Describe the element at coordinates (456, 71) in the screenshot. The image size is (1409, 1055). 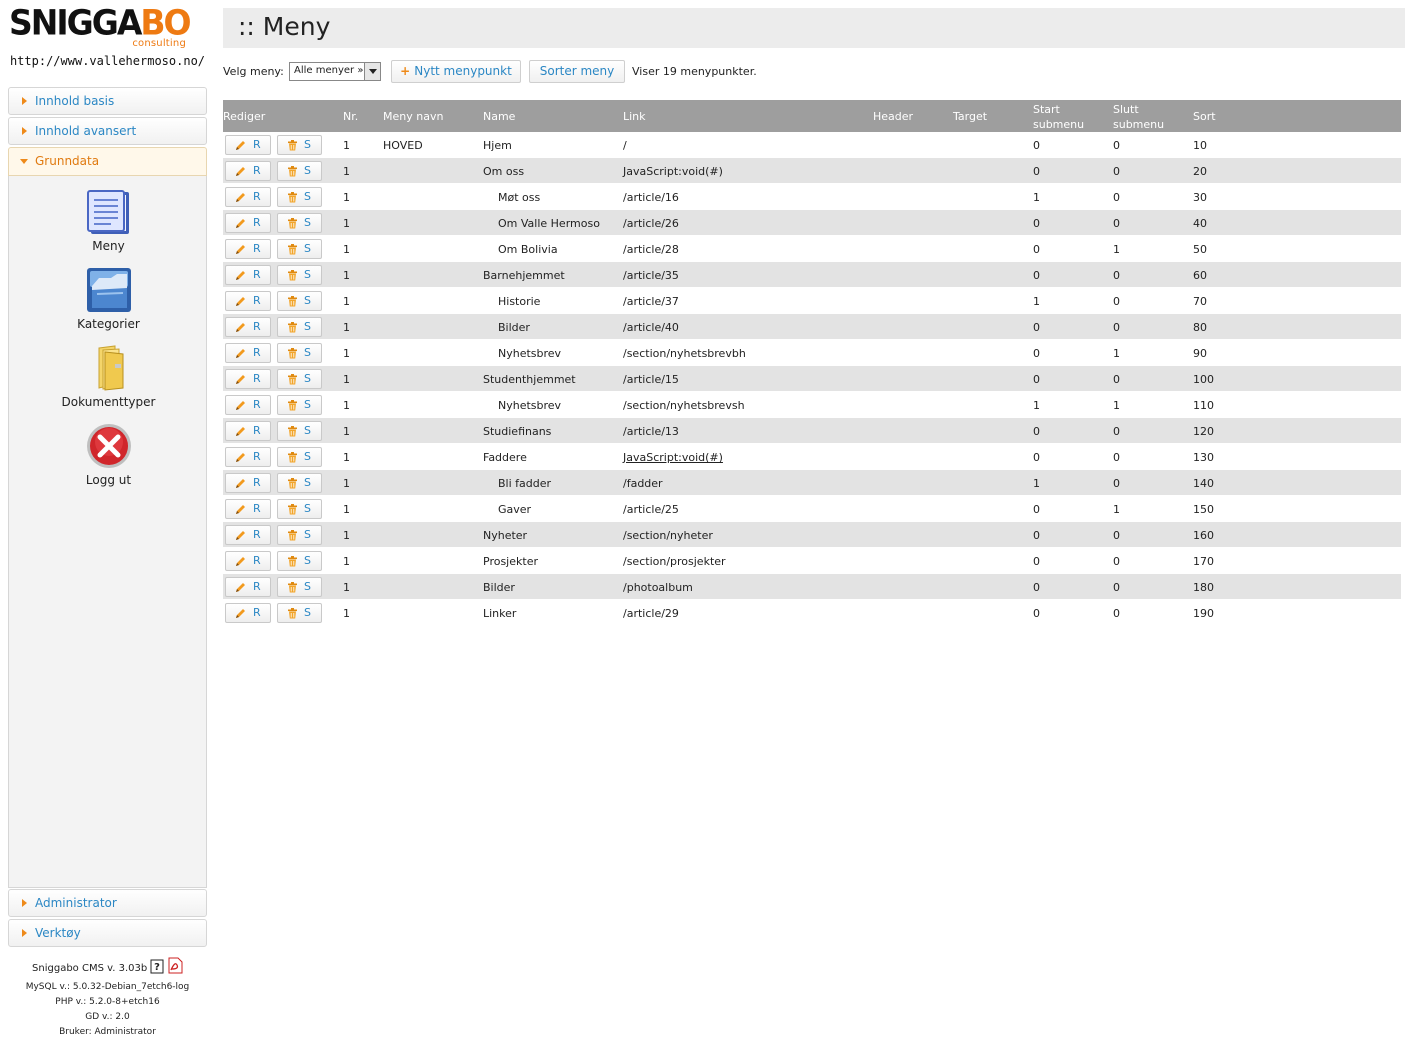
I see `new-menu-item-button: + Nytt menypunkt` at that location.